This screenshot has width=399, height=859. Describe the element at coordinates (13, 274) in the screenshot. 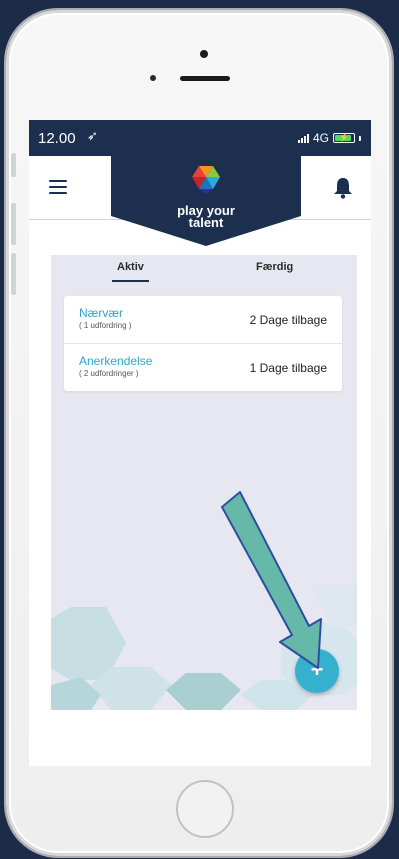

I see `volume-down-button` at that location.